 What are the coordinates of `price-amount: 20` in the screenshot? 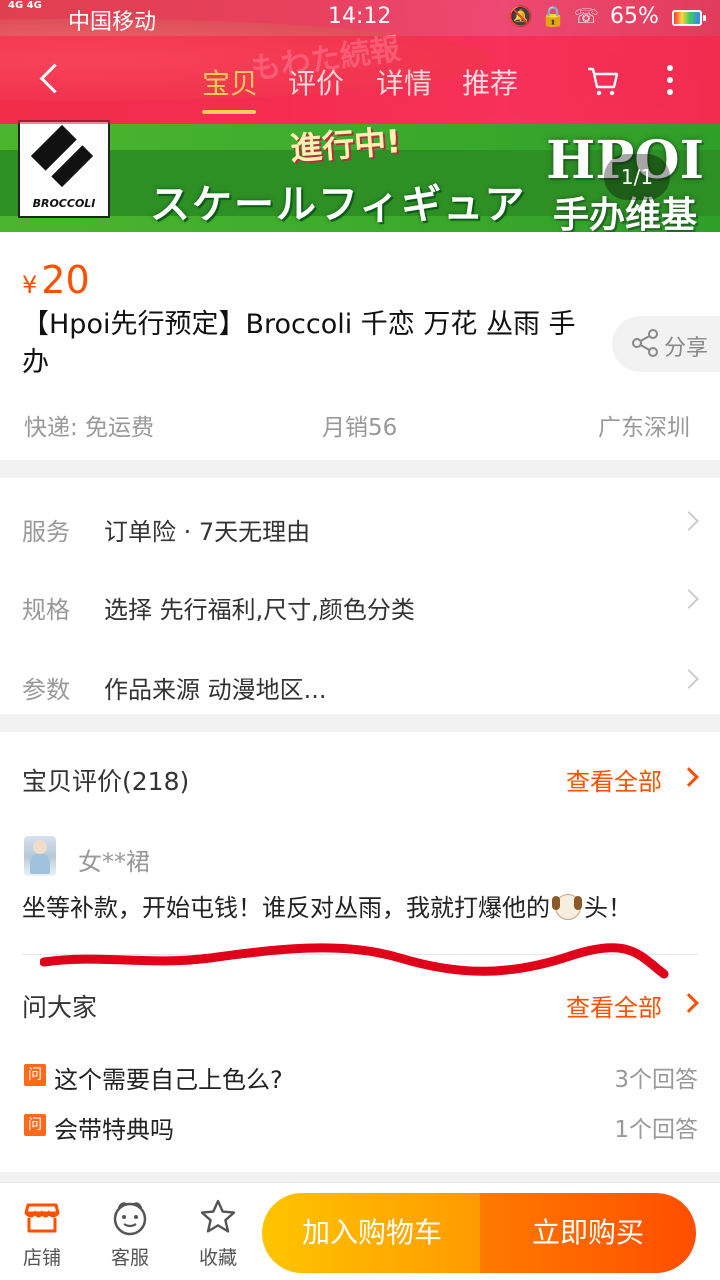 It's located at (65, 280).